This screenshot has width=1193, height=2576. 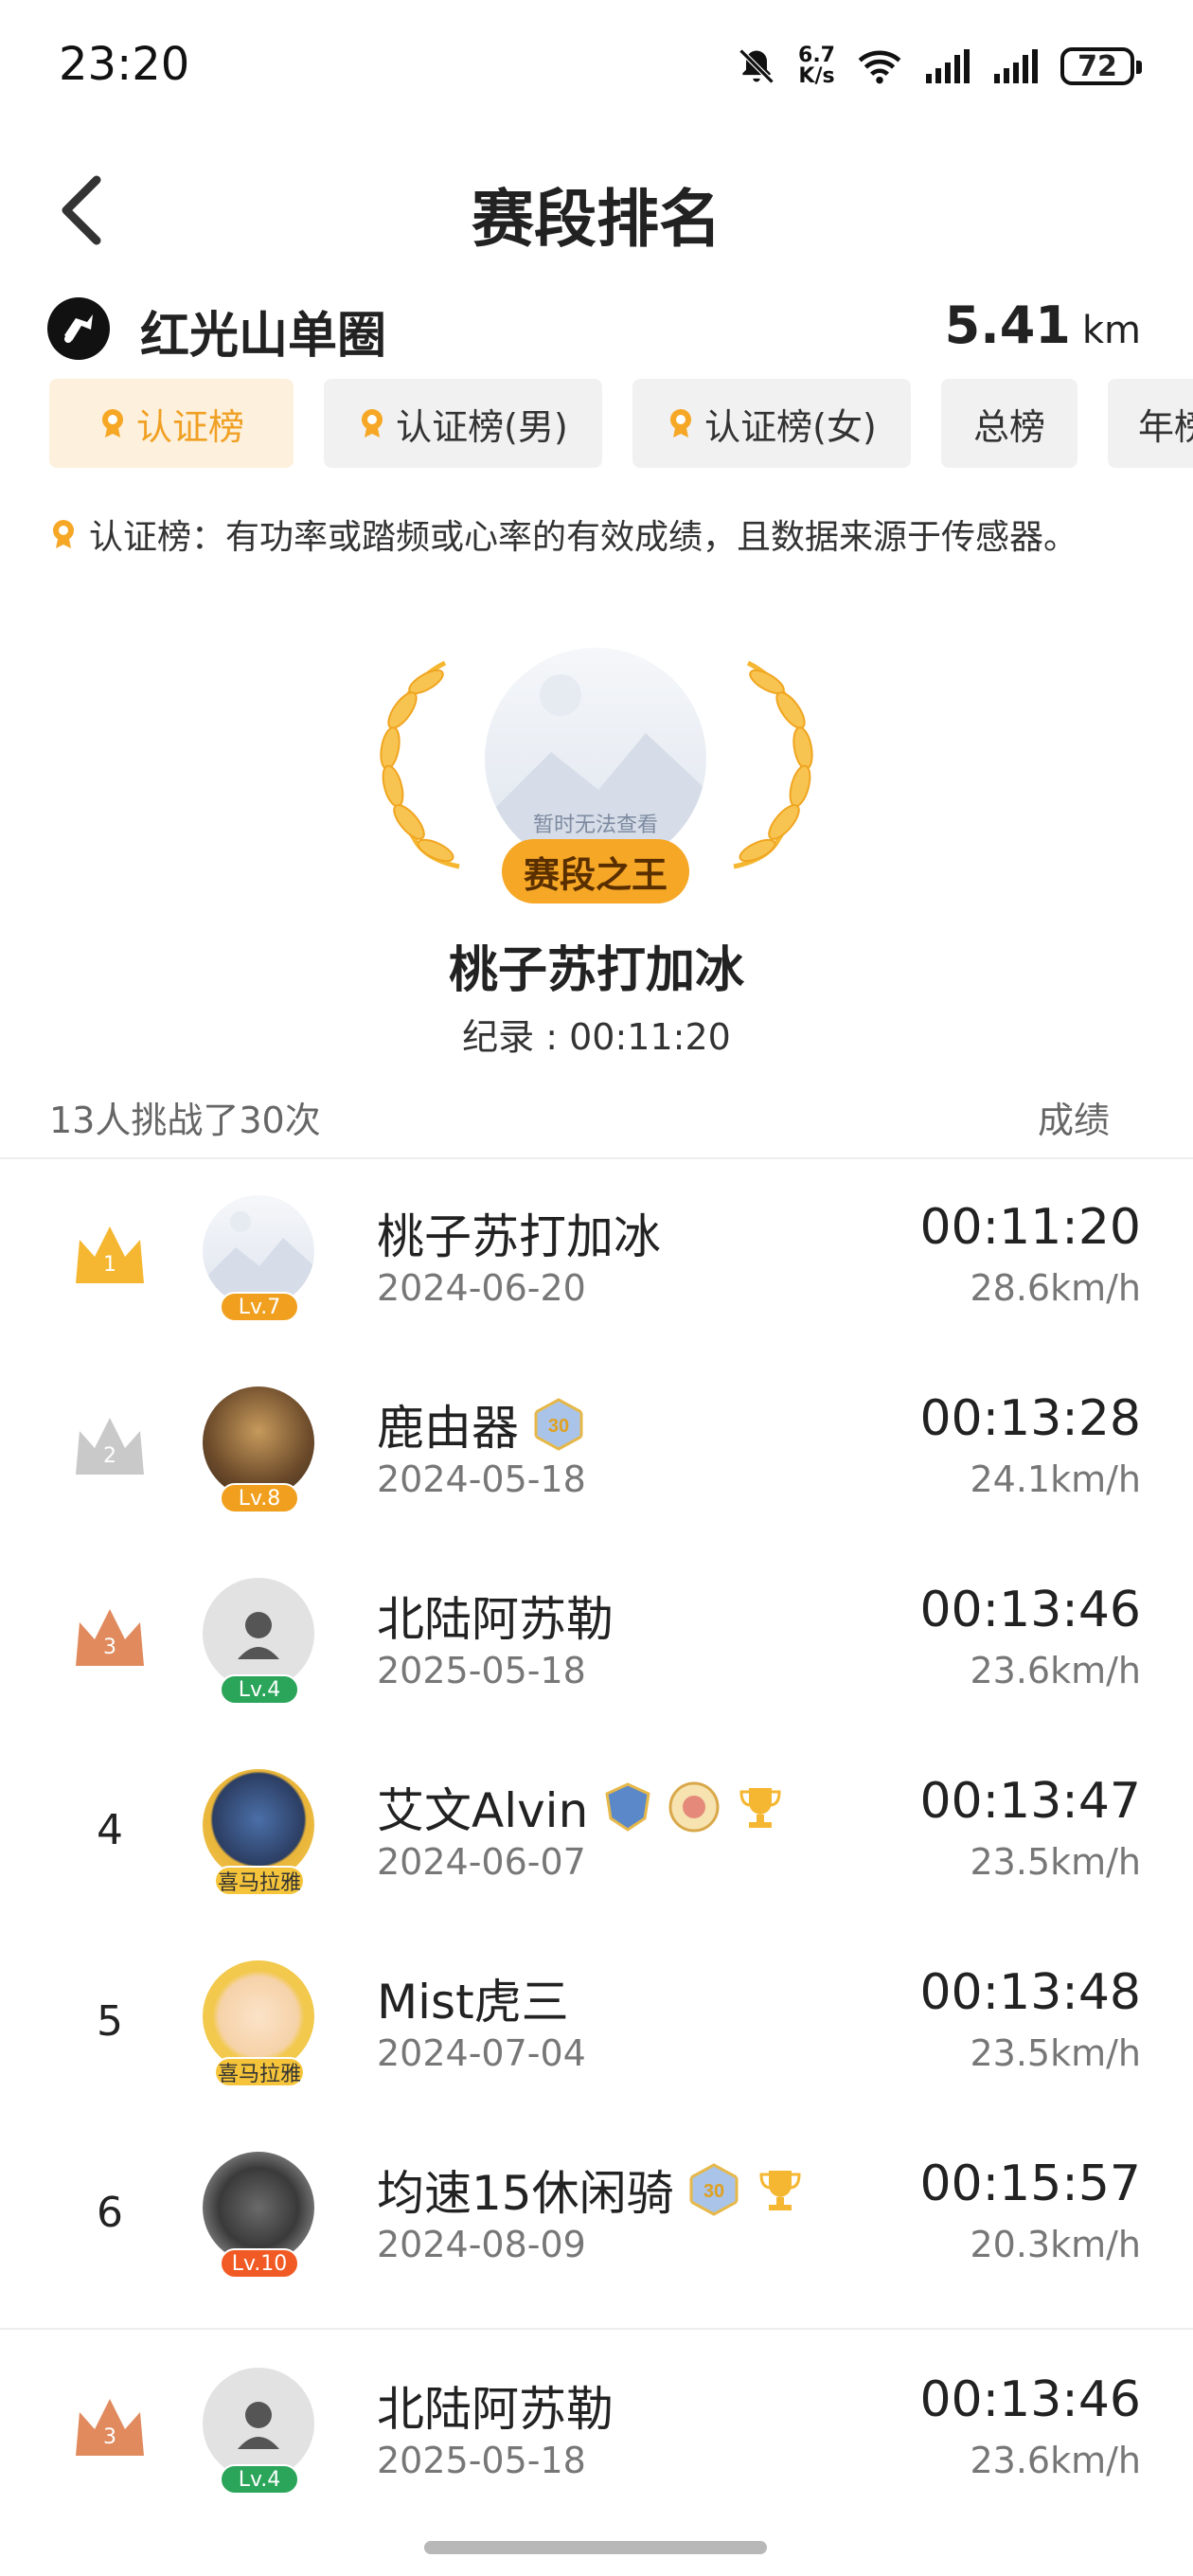 What do you see at coordinates (816, 66) in the screenshot?
I see `net-speed: 6.7 K/s` at bounding box center [816, 66].